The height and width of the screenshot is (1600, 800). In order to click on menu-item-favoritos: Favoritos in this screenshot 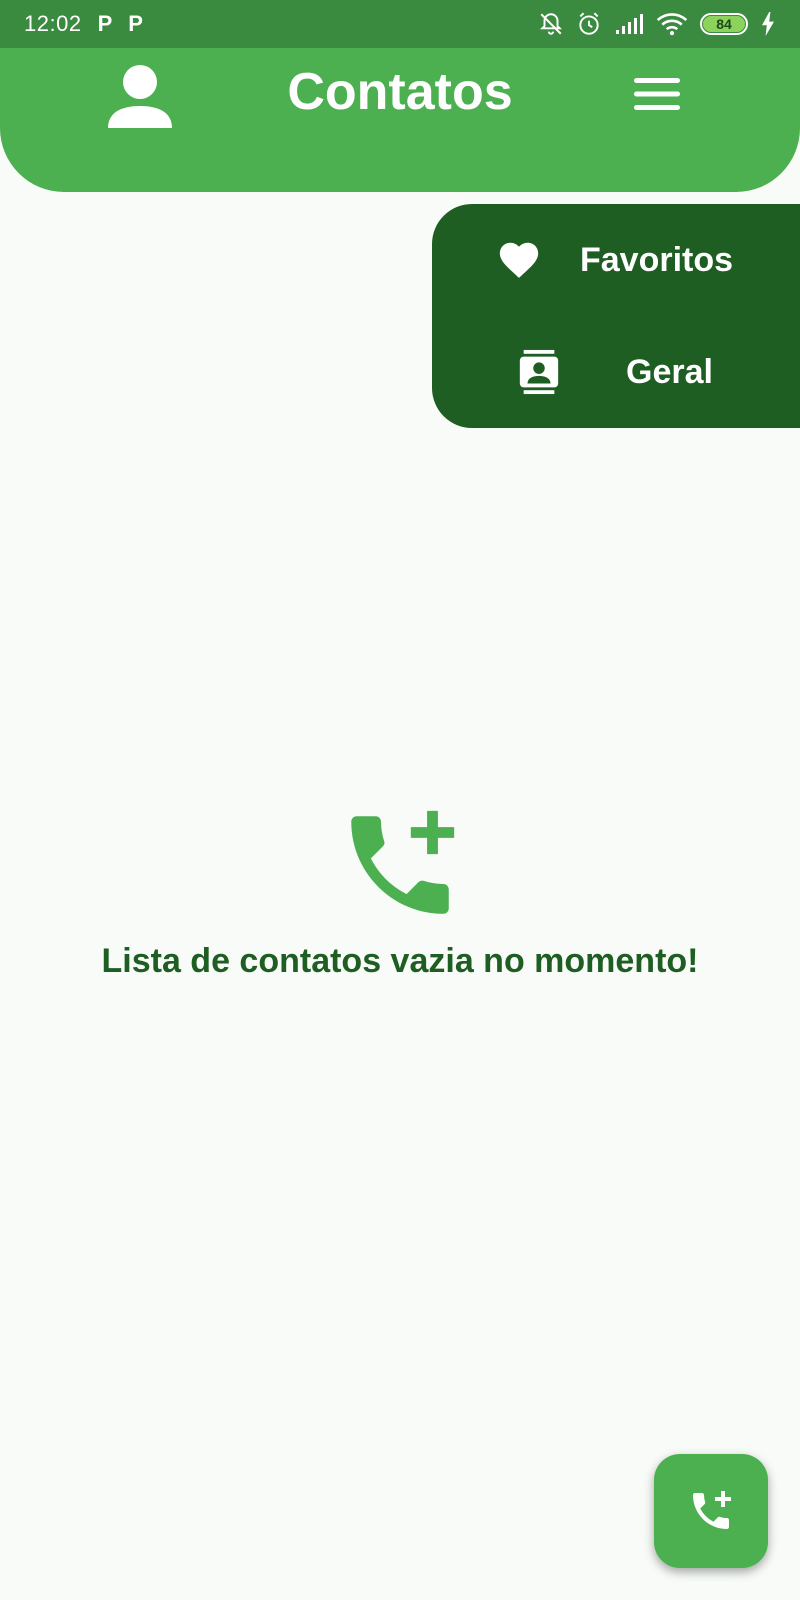, I will do `click(616, 260)`.